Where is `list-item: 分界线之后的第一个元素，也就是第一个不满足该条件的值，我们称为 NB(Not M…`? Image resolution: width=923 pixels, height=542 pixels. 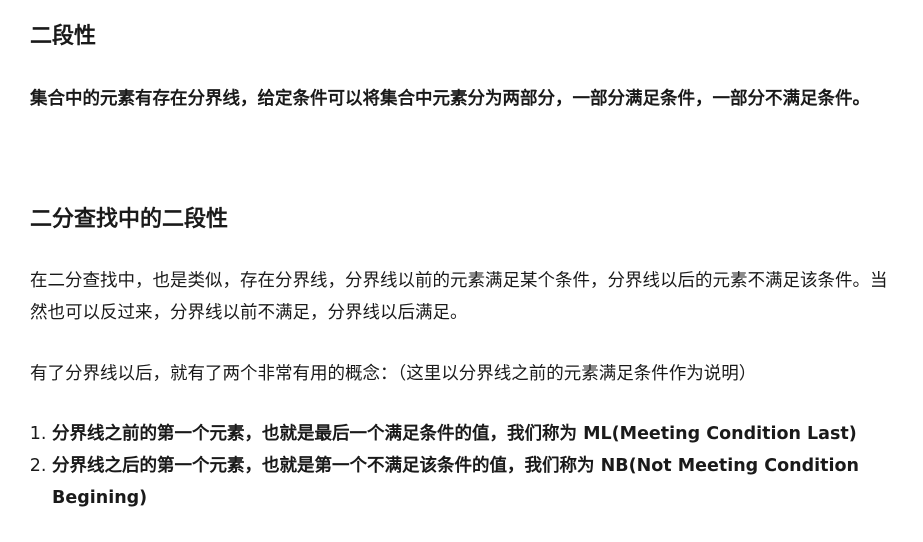 list-item: 分界线之后的第一个元素，也就是第一个不满足该条件的值，我们称为 NB(Not M… is located at coordinates (483, 482).